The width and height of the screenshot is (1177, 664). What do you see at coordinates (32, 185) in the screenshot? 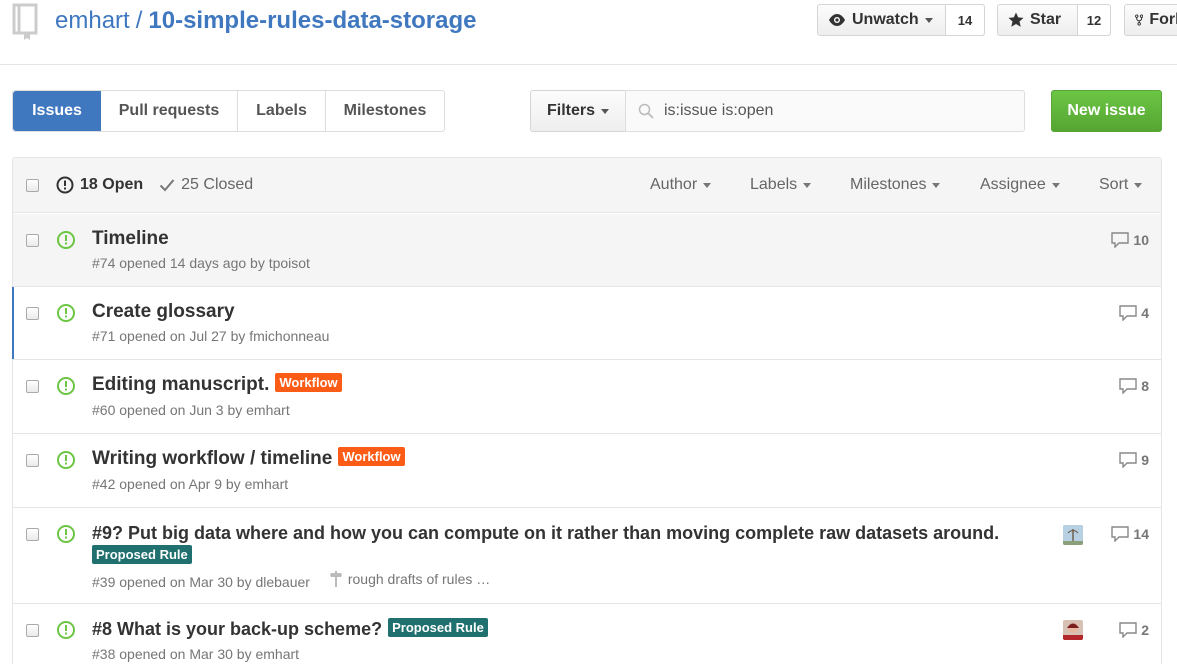
I see `select-all-checkbox` at bounding box center [32, 185].